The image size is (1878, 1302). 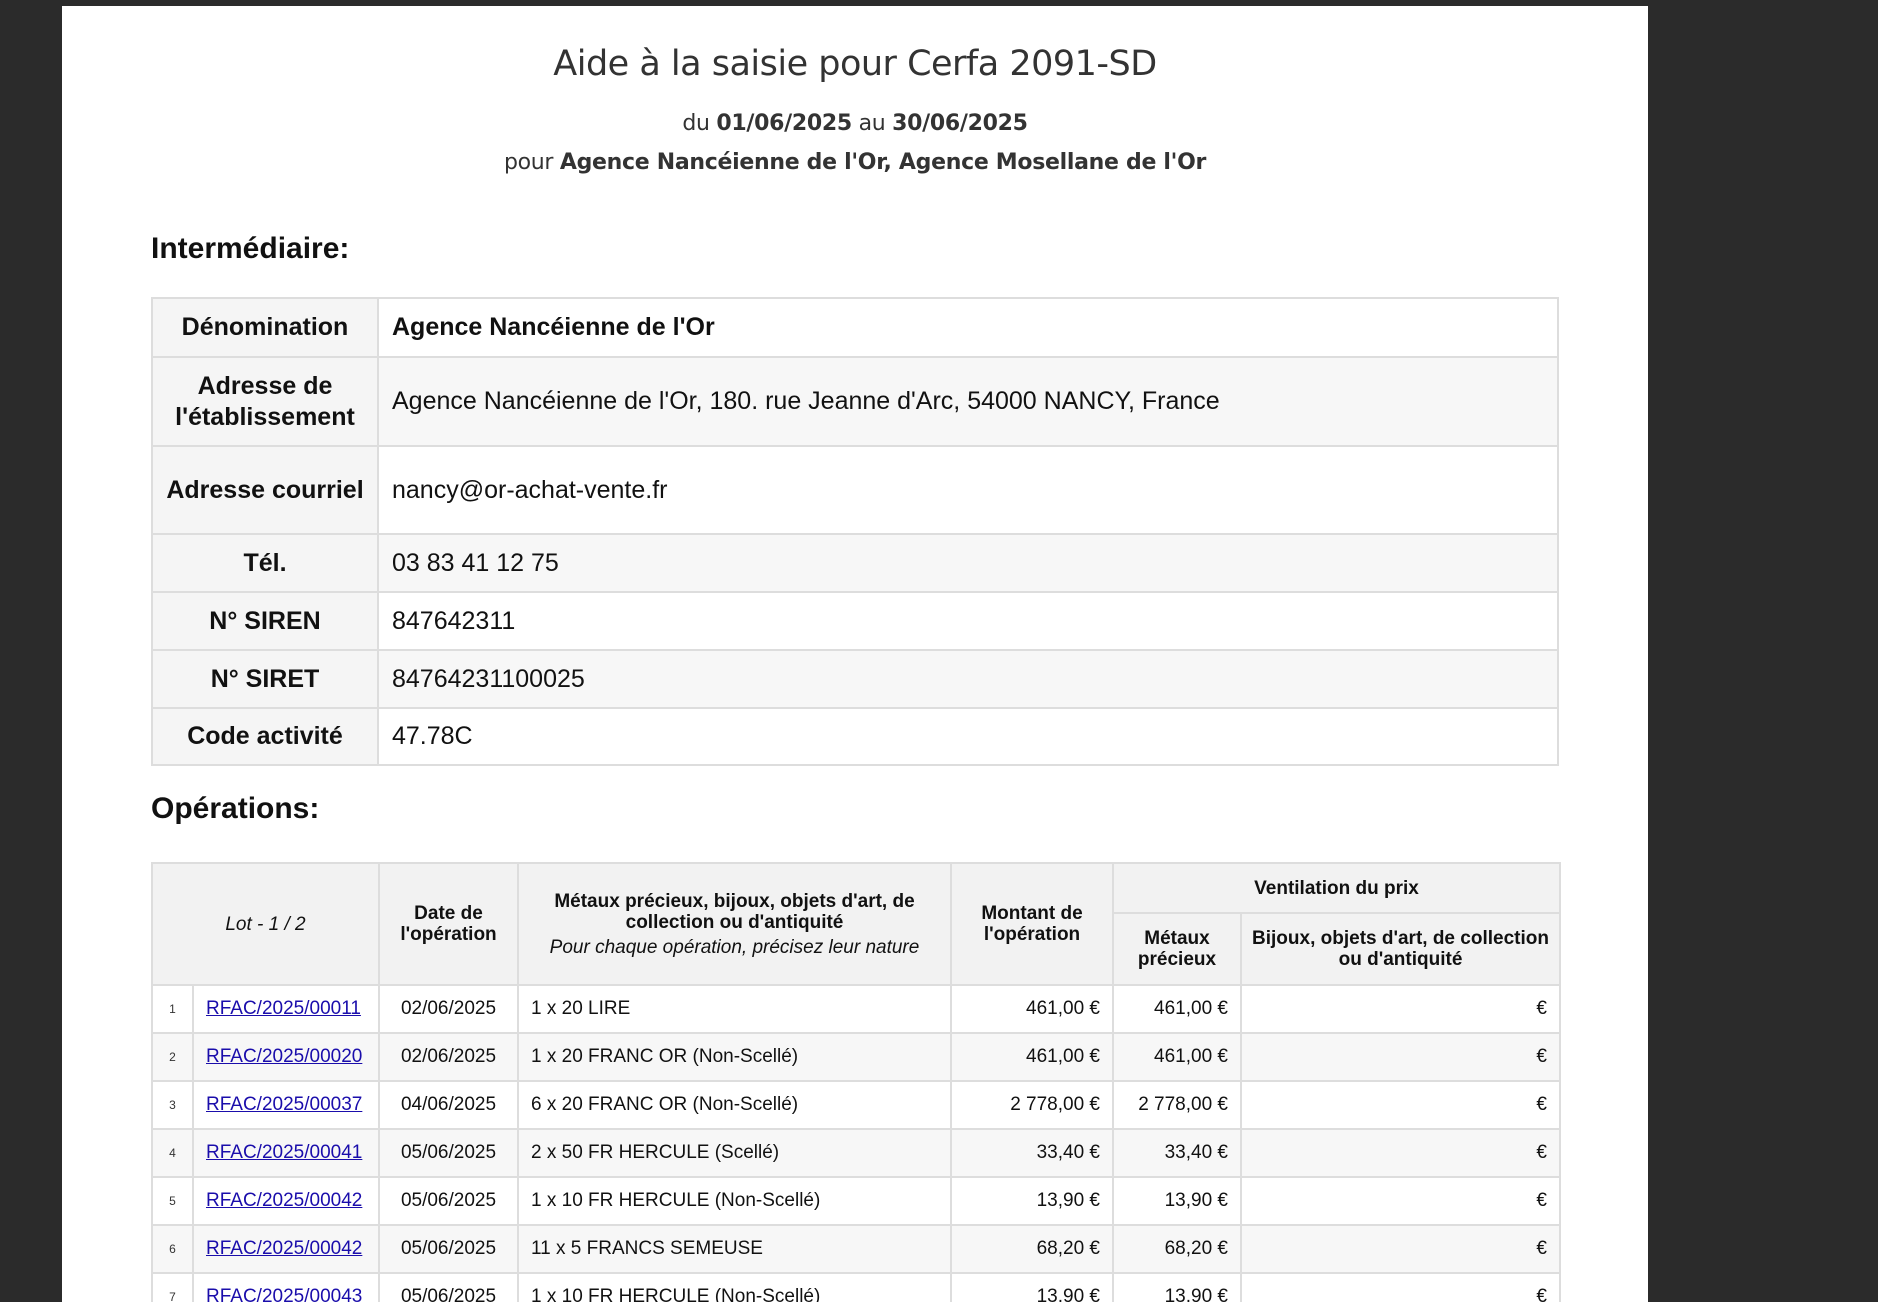 What do you see at coordinates (968, 490) in the screenshot?
I see `info-value: nancy@or-achat-vente.fr` at bounding box center [968, 490].